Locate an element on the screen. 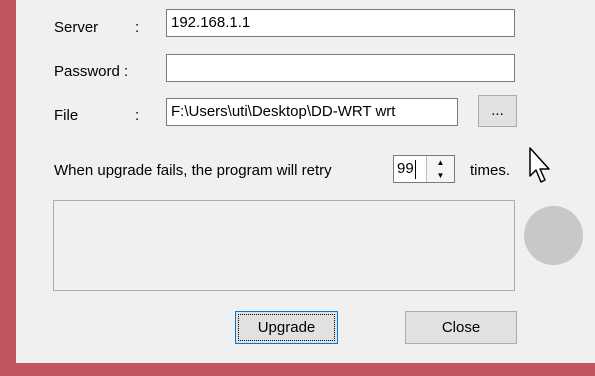 Image resolution: width=595 pixels, height=376 pixels. spin-up-arrow-icon: ▲ is located at coordinates (440, 162).